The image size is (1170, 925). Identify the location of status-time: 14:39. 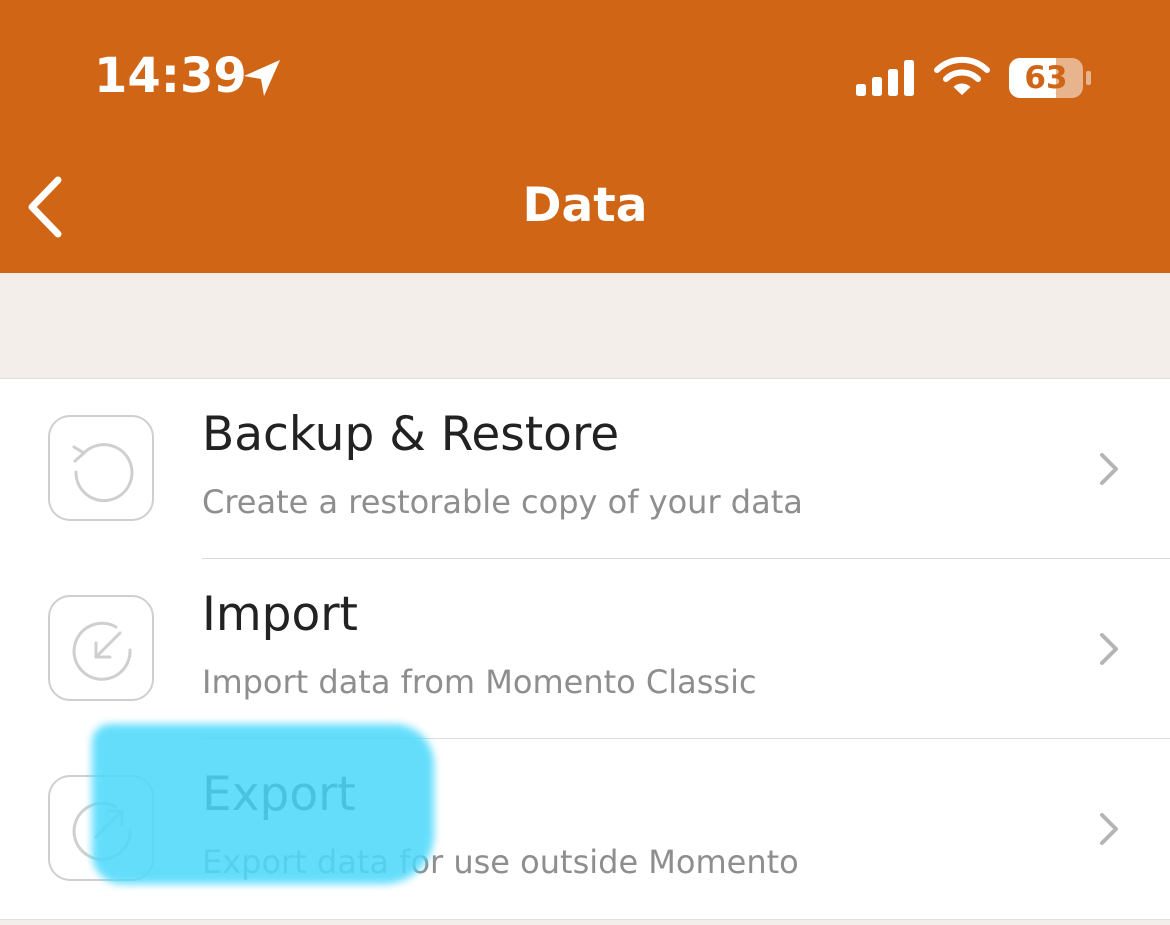
(170, 76).